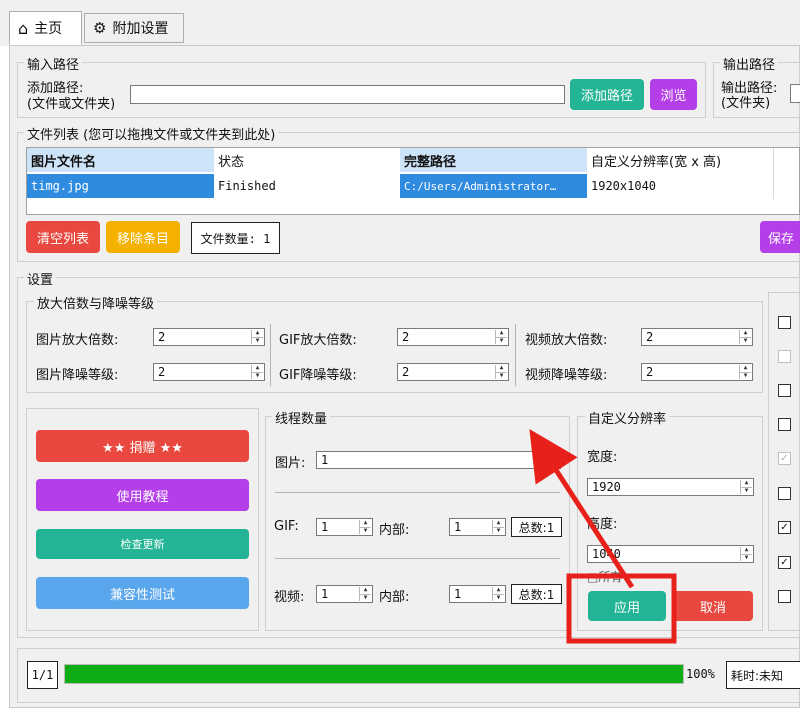 The image size is (800, 708). I want to click on annotation-highlight-box, so click(621, 608).